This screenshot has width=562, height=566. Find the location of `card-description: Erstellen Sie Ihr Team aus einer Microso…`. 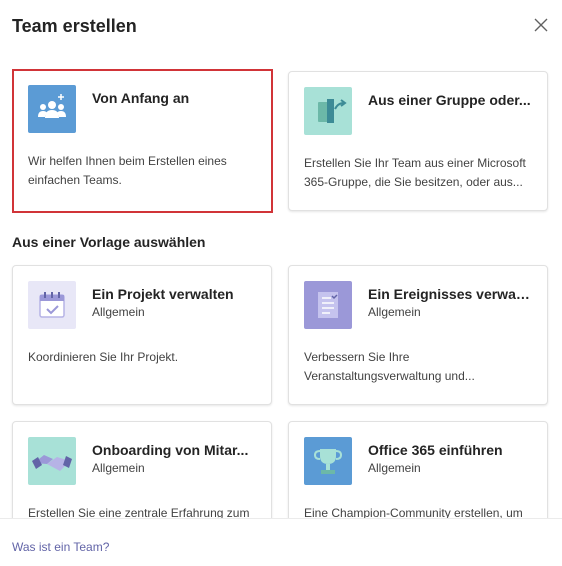

card-description: Erstellen Sie Ihr Team aus einer Microso… is located at coordinates (415, 172).